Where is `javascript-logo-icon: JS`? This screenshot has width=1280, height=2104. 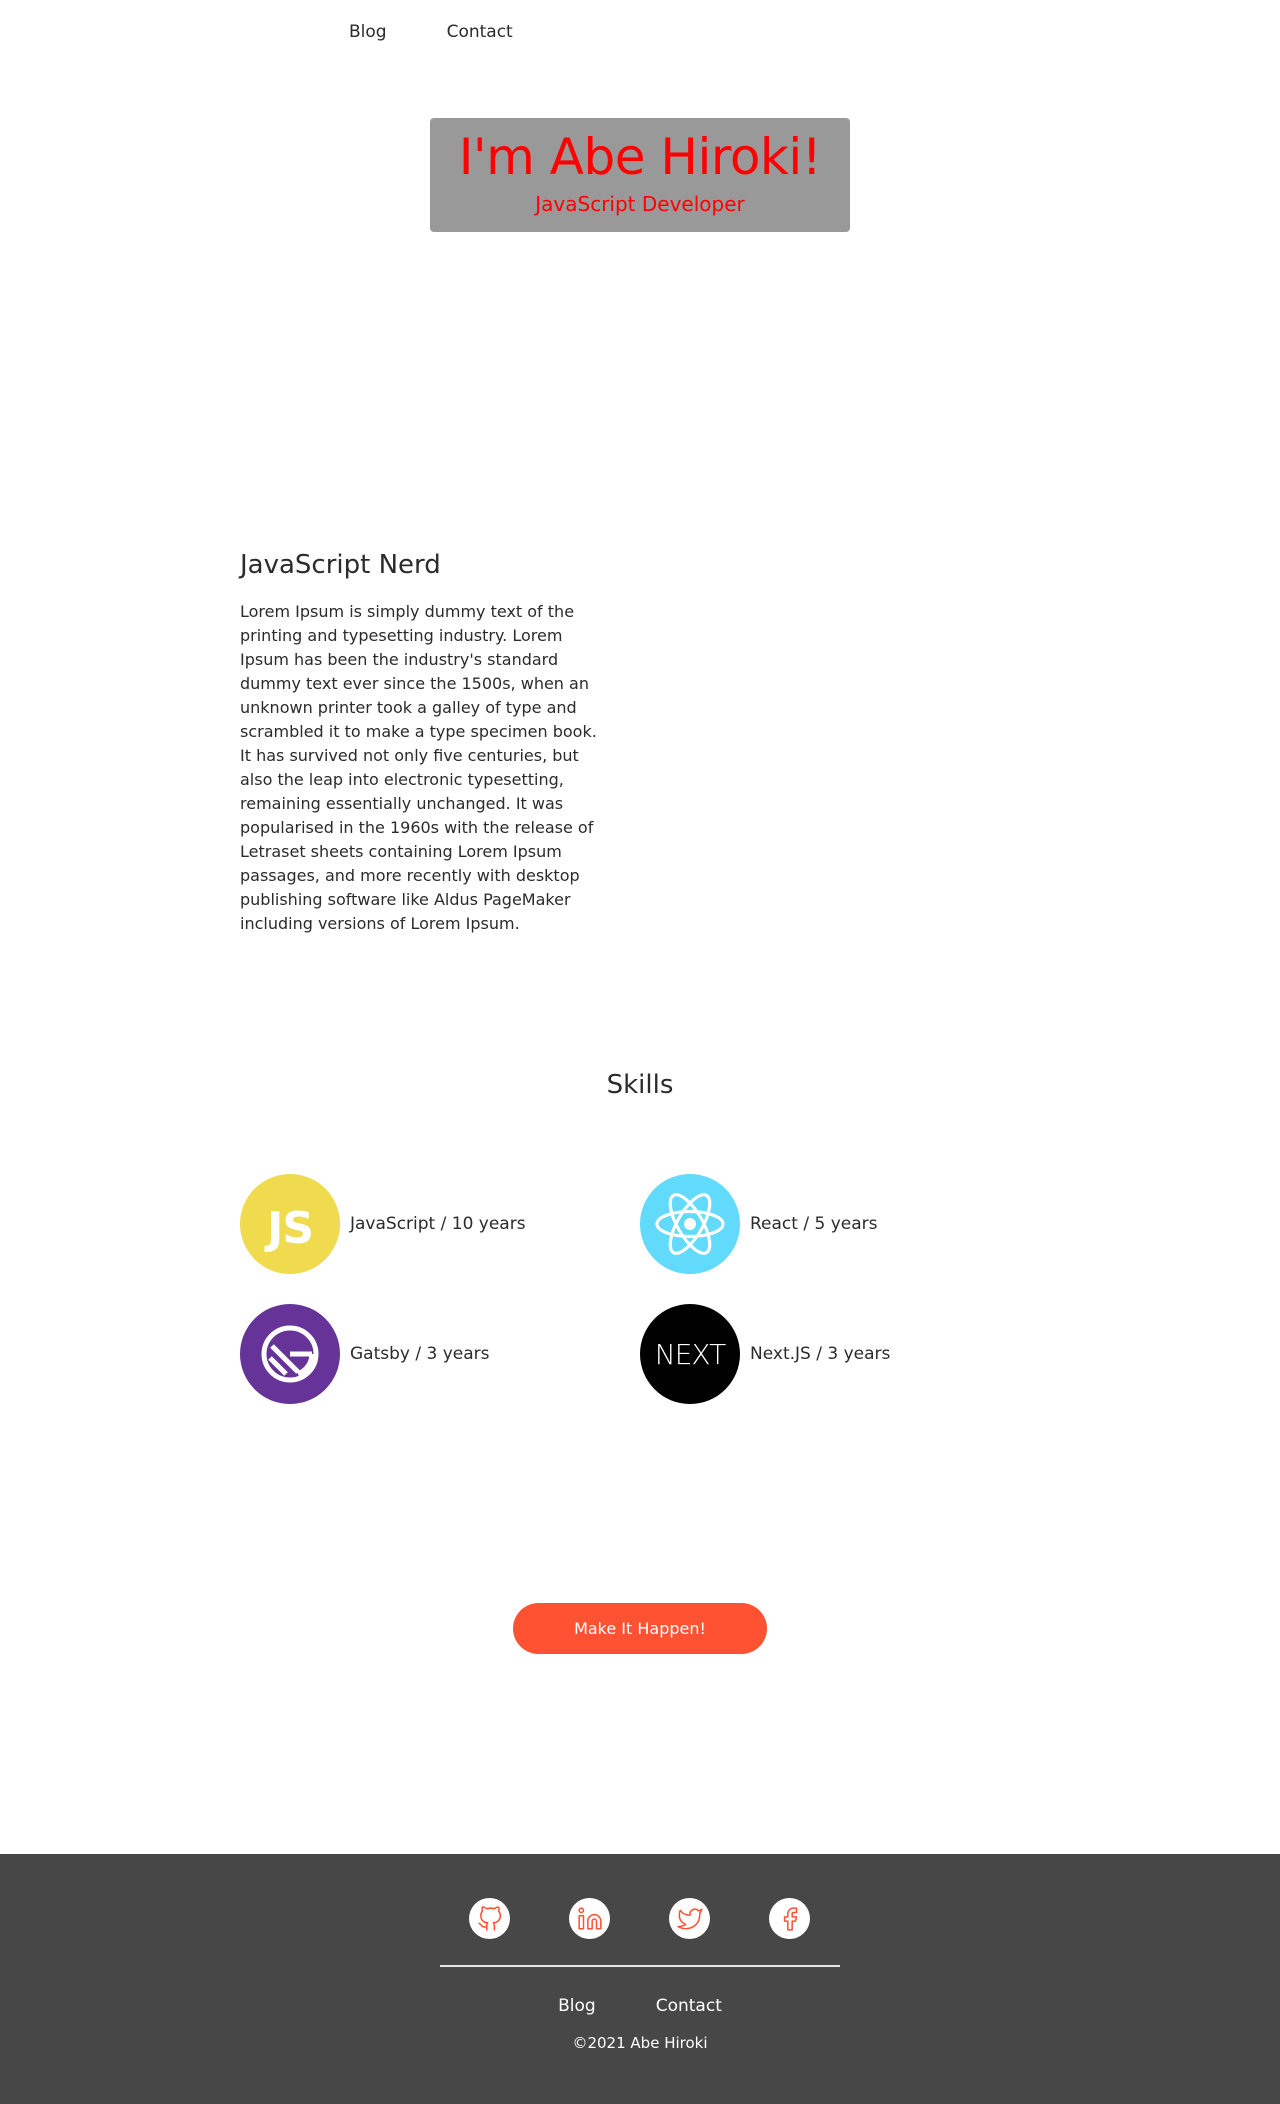
javascript-logo-icon: JS is located at coordinates (290, 1224).